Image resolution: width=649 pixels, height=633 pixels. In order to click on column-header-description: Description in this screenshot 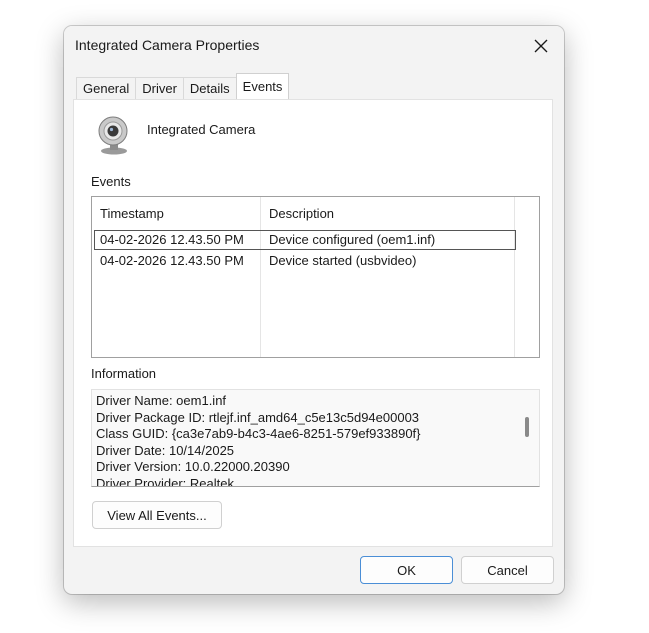, I will do `click(301, 213)`.